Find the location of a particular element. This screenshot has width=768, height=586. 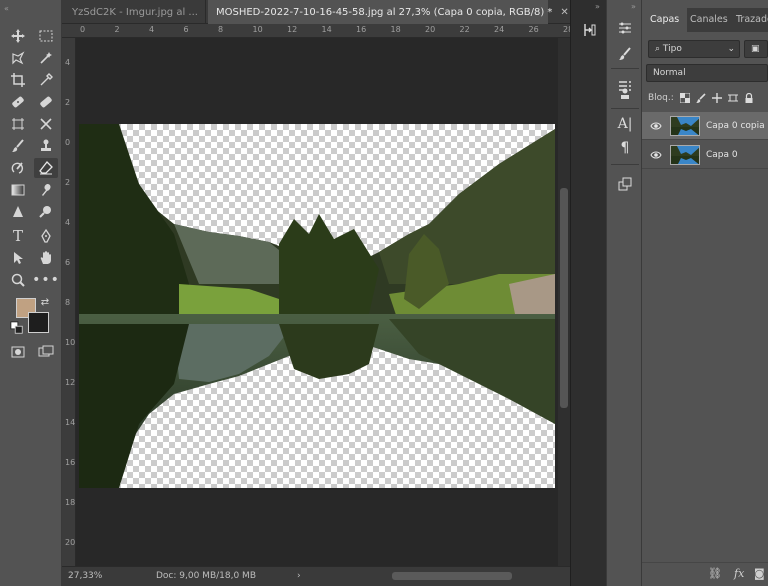

lock-artboard-icon is located at coordinates (732, 98).